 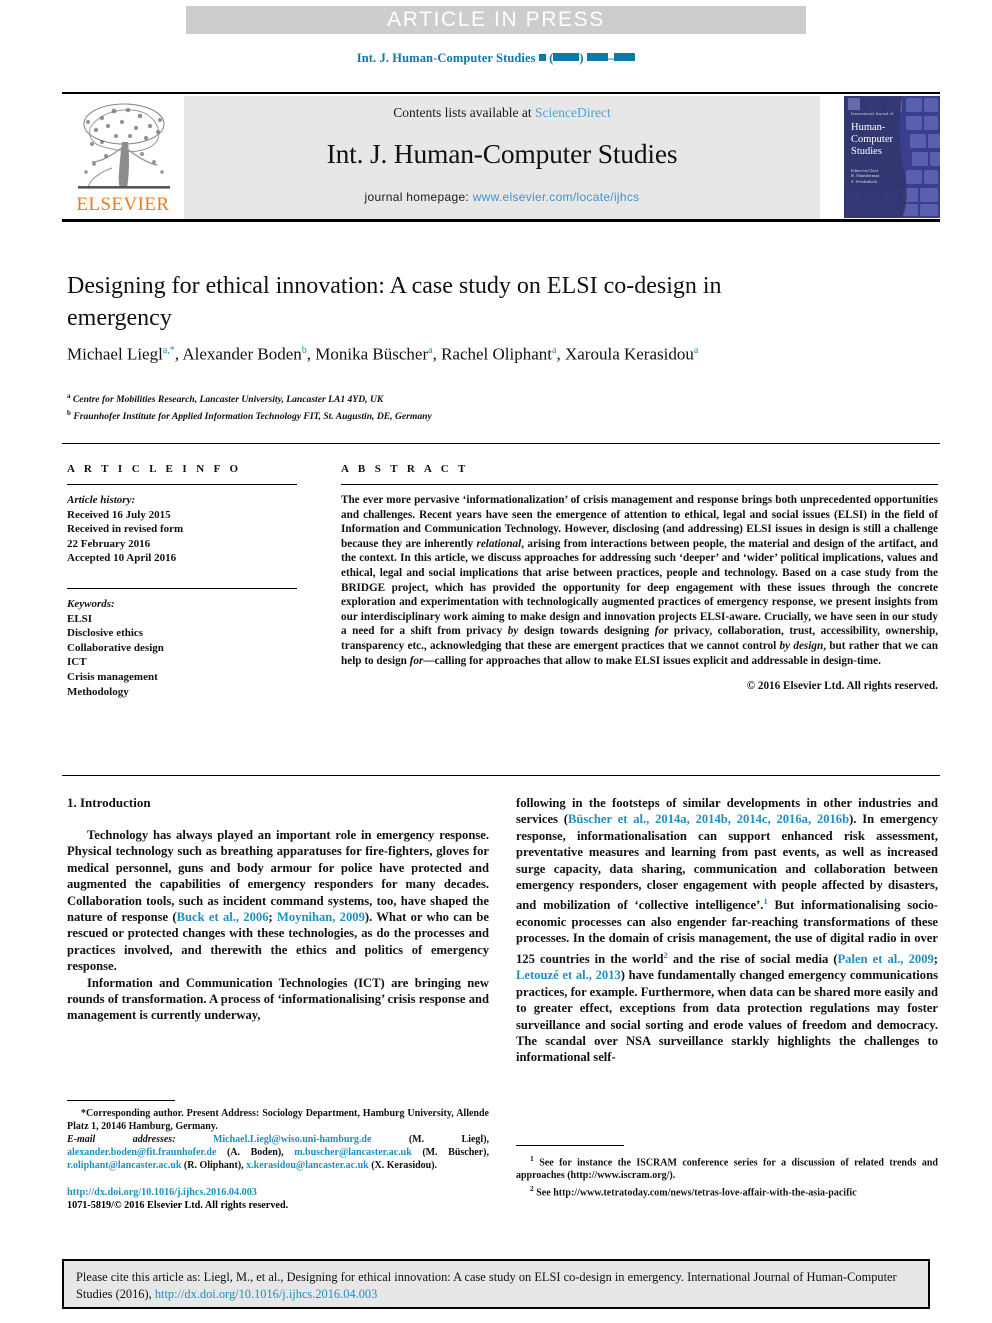 I want to click on citation-link: Büscher et al., 2014a, so click(x=627, y=819).